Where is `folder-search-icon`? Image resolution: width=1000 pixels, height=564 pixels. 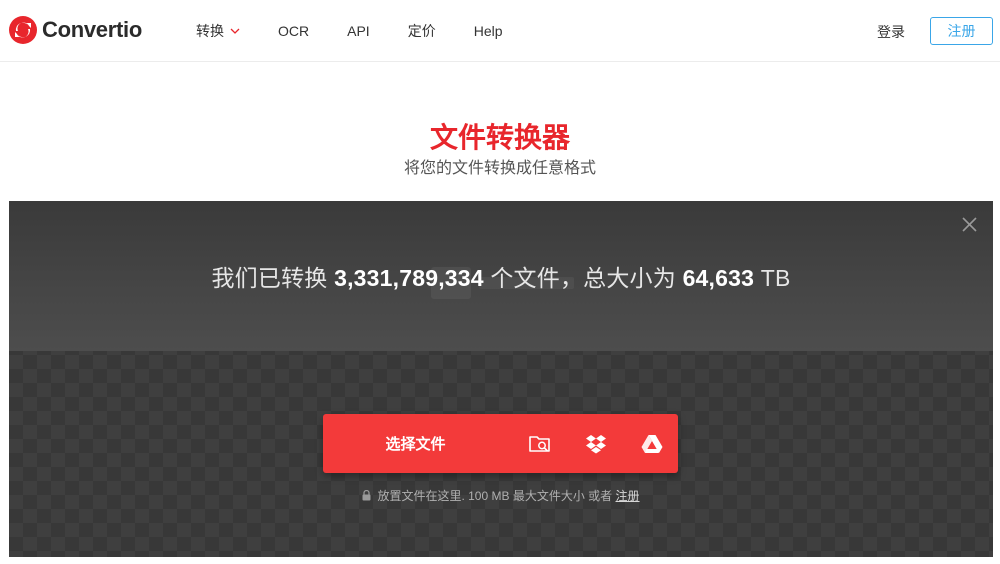
folder-search-icon is located at coordinates (539, 443).